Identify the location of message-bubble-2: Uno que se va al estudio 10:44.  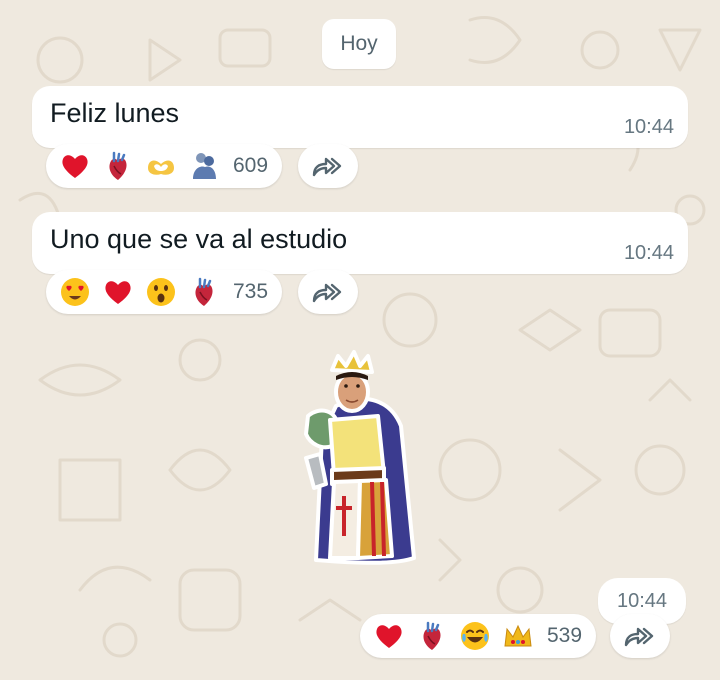
(360, 243).